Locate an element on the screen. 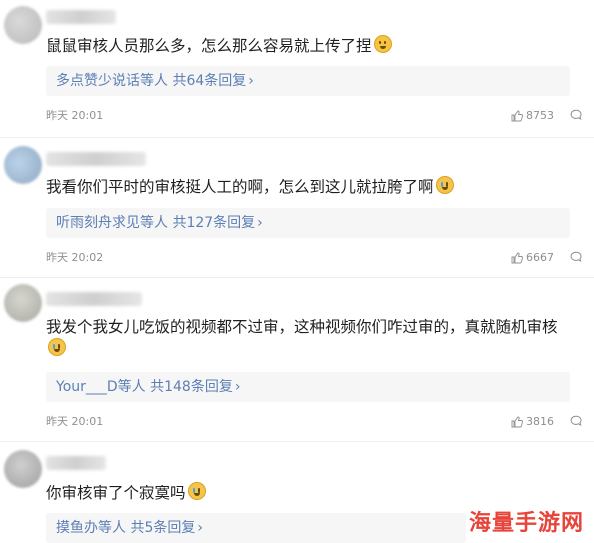 This screenshot has height=543, width=594. comment-text-content: 我发个我女儿吃饭的视频都不过审，这种视频你们咋过审的，真就随机审核 is located at coordinates (302, 327).